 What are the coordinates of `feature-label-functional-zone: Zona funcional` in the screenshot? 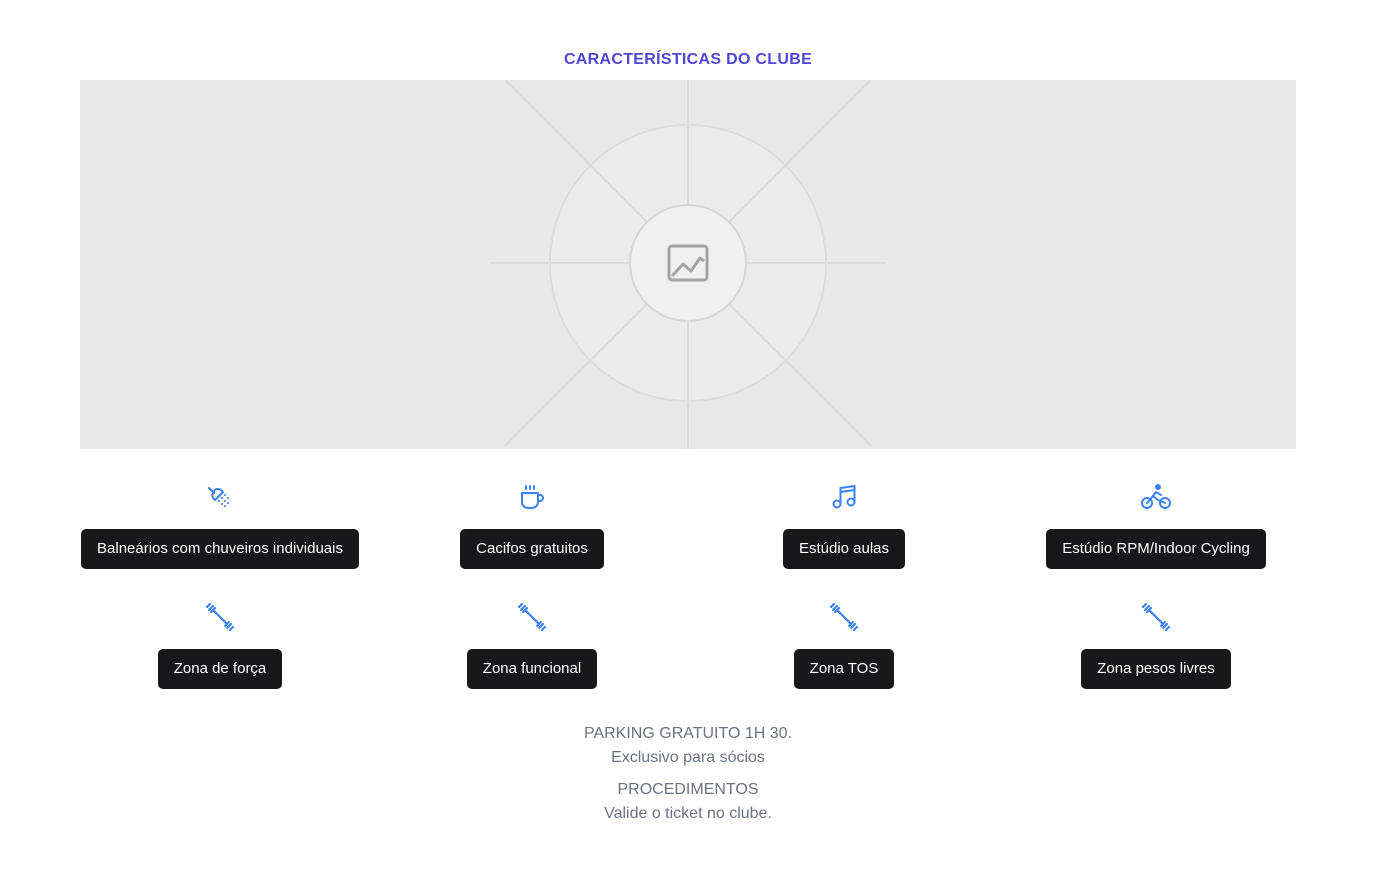 It's located at (532, 669).